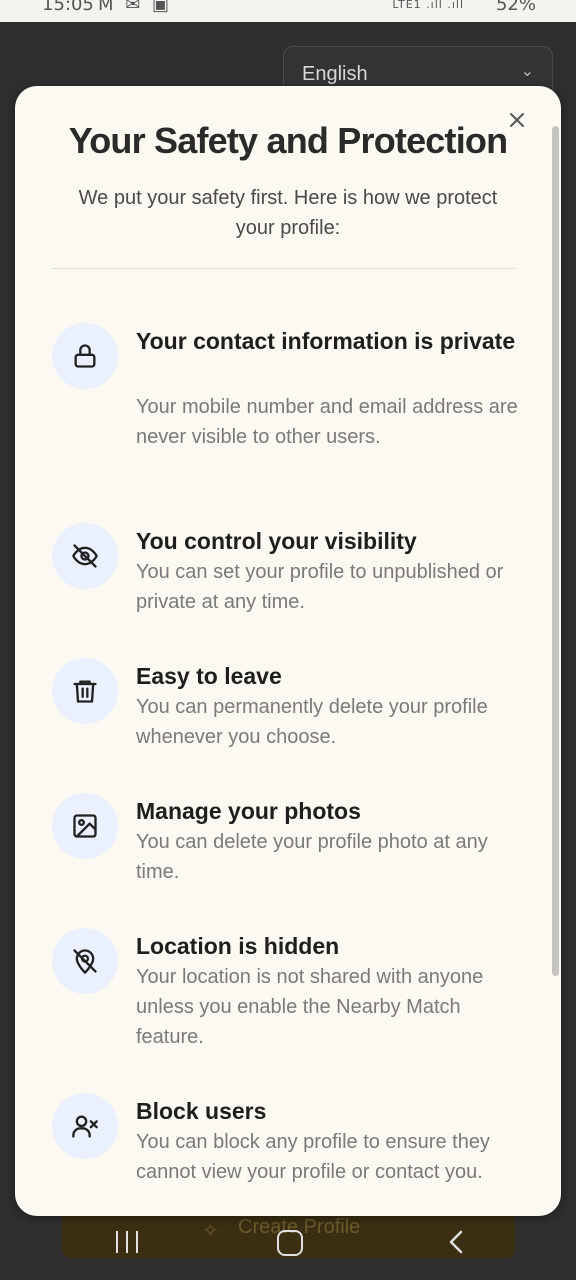  I want to click on status-time: 15:05, so click(68, 7).